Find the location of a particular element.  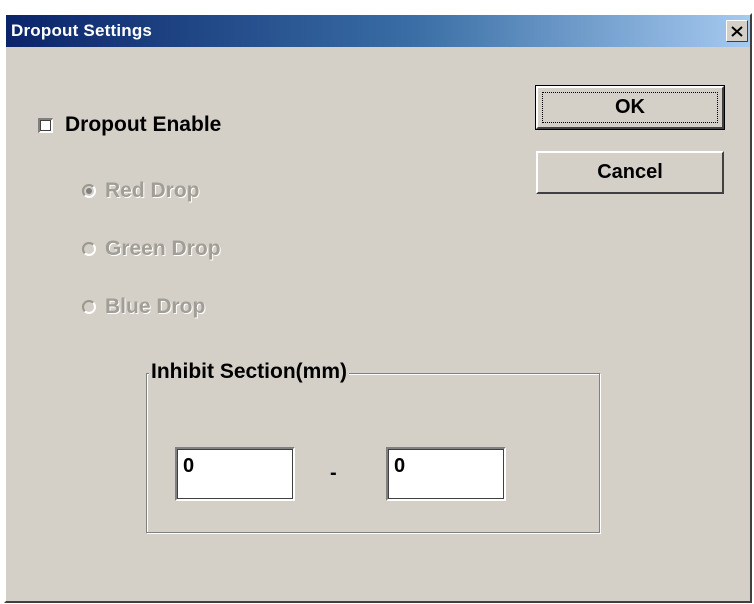

title-bar: Dropout Settings is located at coordinates (378, 31).